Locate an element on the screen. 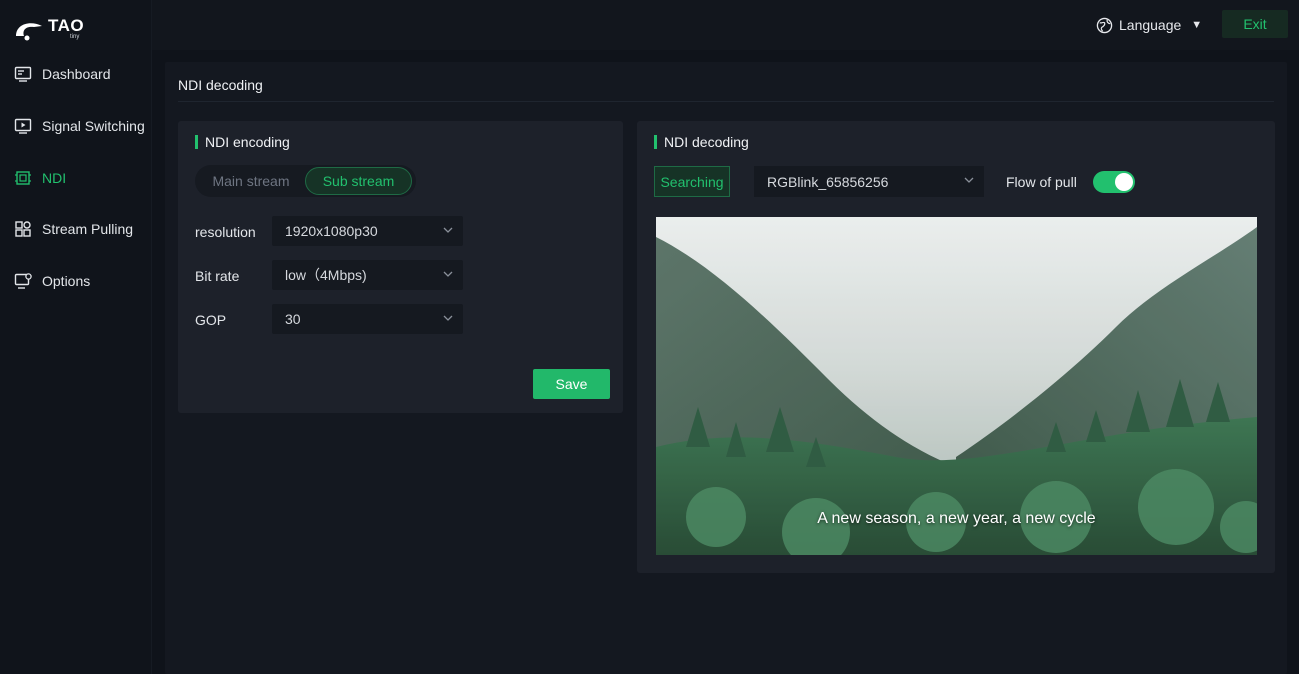 The image size is (1299, 674). sidebar-item-dashboard: Dashboard is located at coordinates (76, 74).